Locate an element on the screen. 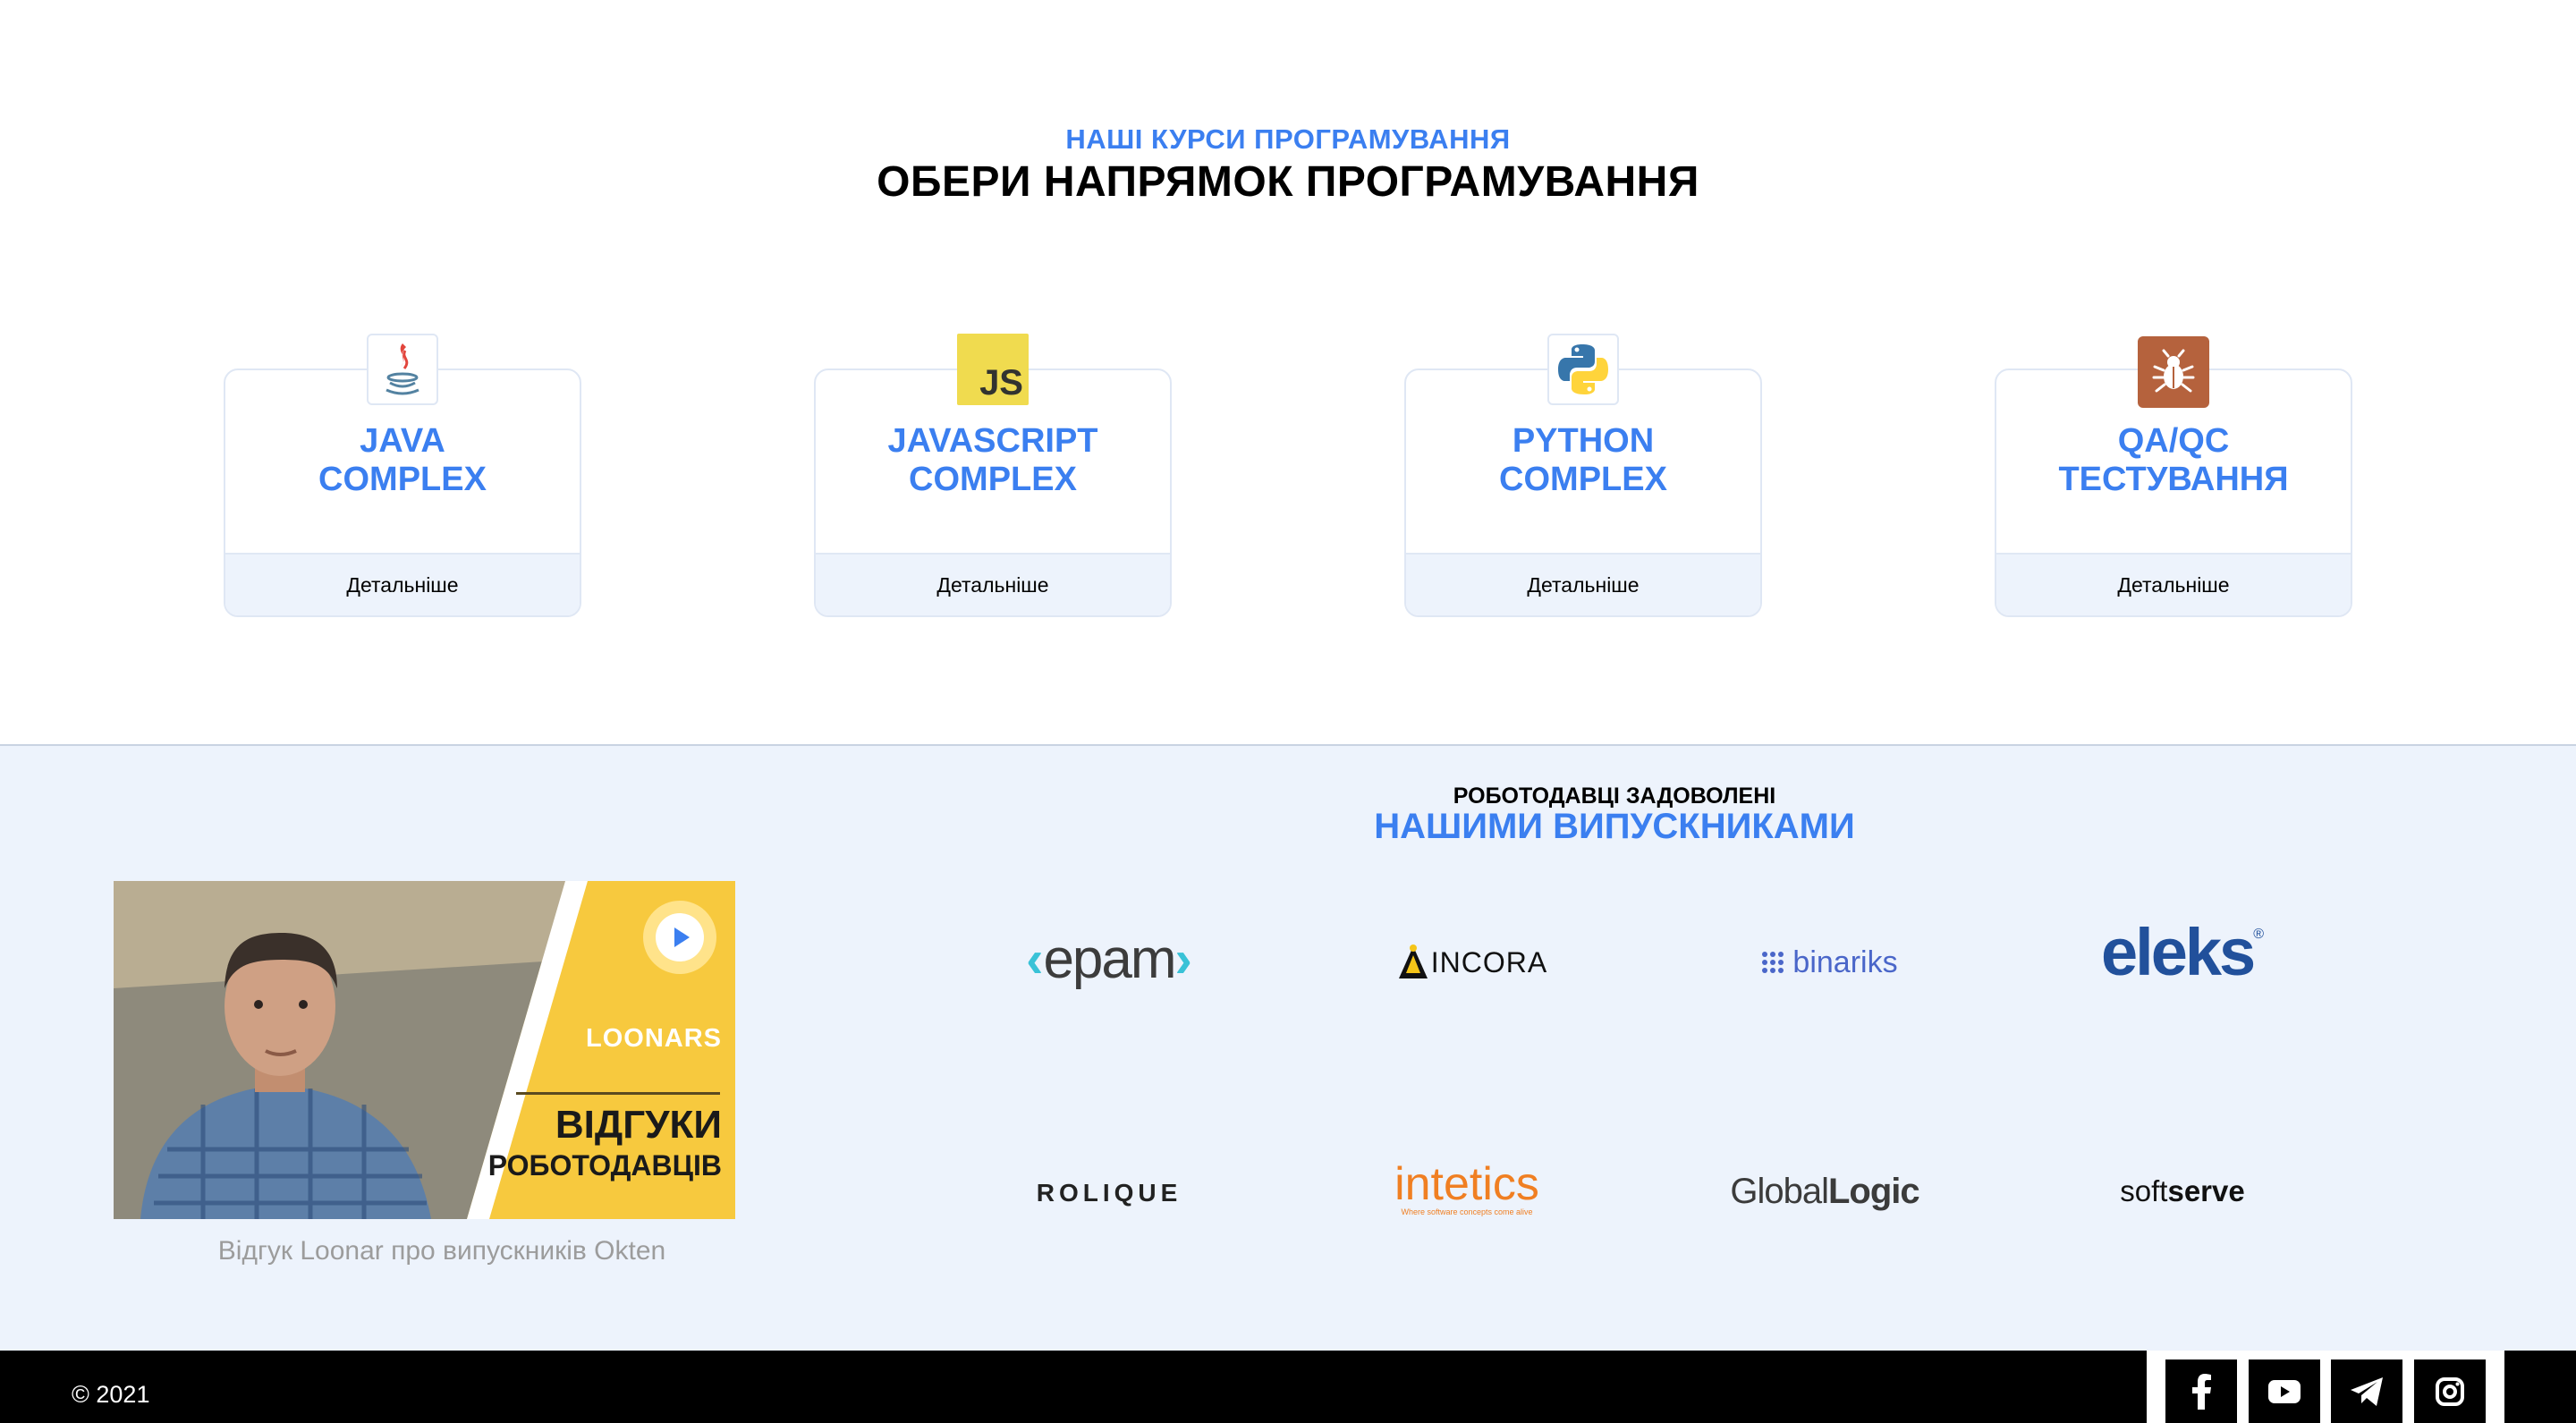  epam-logo-text: epam is located at coordinates (1109, 959).